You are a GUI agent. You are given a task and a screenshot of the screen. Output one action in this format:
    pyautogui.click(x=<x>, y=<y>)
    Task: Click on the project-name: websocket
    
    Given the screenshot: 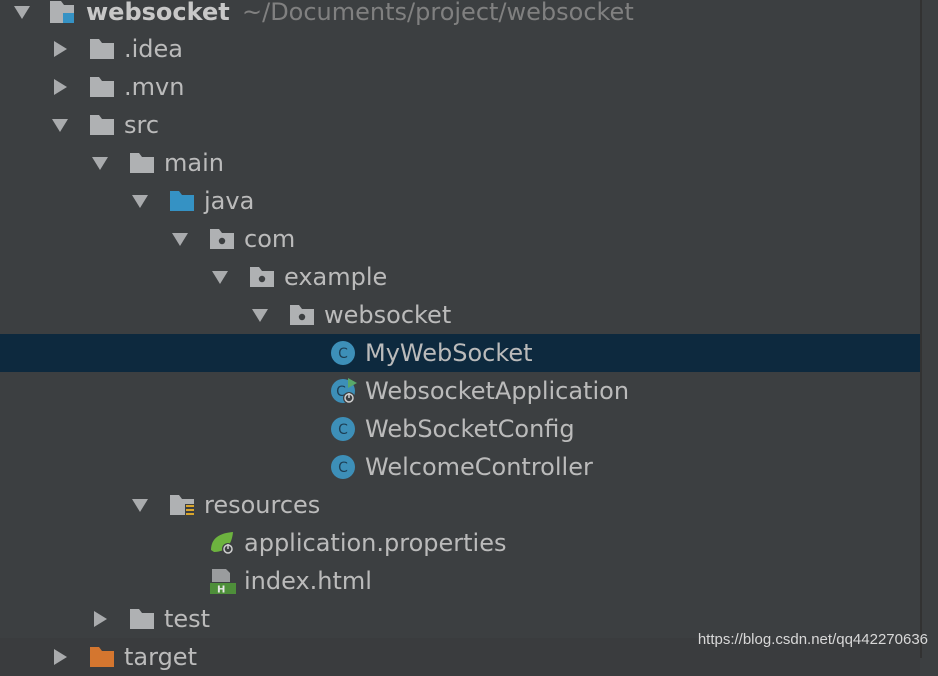 What is the action you would take?
    pyautogui.click(x=158, y=13)
    